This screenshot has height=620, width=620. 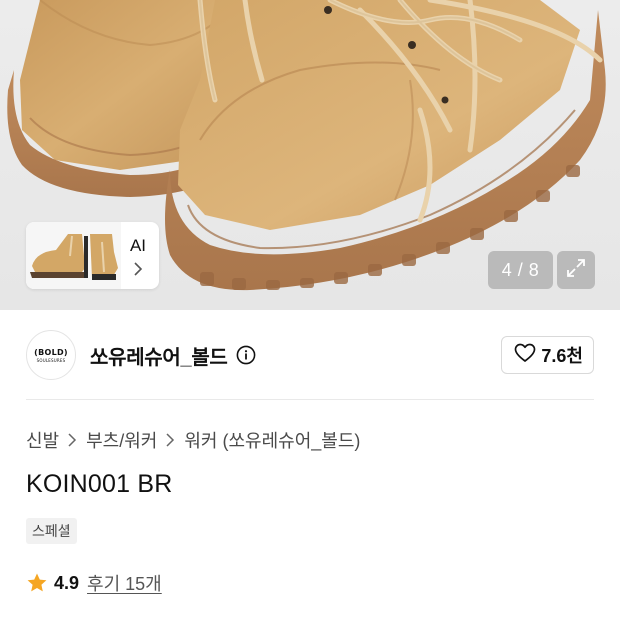 What do you see at coordinates (562, 356) in the screenshot?
I see `like-count: 7.6천` at bounding box center [562, 356].